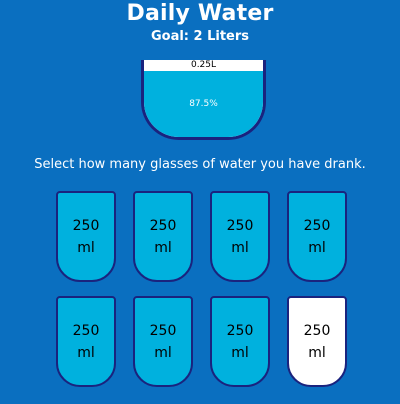 The height and width of the screenshot is (404, 400). What do you see at coordinates (200, 36) in the screenshot?
I see `goal-subtitle: Goal: 2 Liters` at bounding box center [200, 36].